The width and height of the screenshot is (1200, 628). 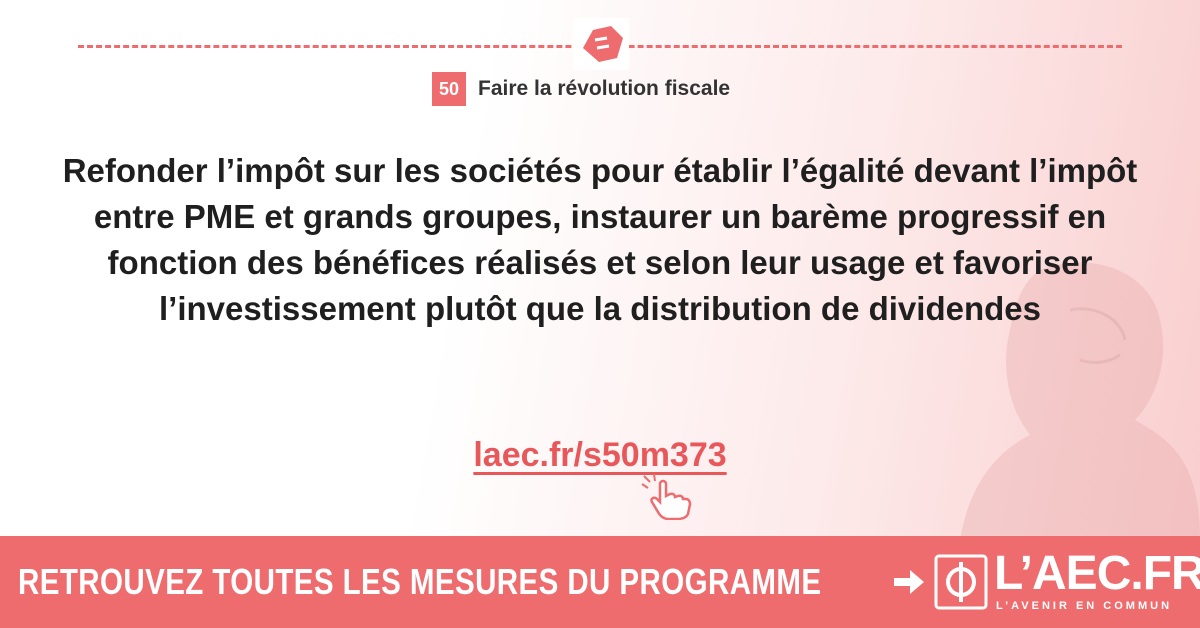 What do you see at coordinates (604, 88) in the screenshot?
I see `measure-category: Faire la révolution fiscale` at bounding box center [604, 88].